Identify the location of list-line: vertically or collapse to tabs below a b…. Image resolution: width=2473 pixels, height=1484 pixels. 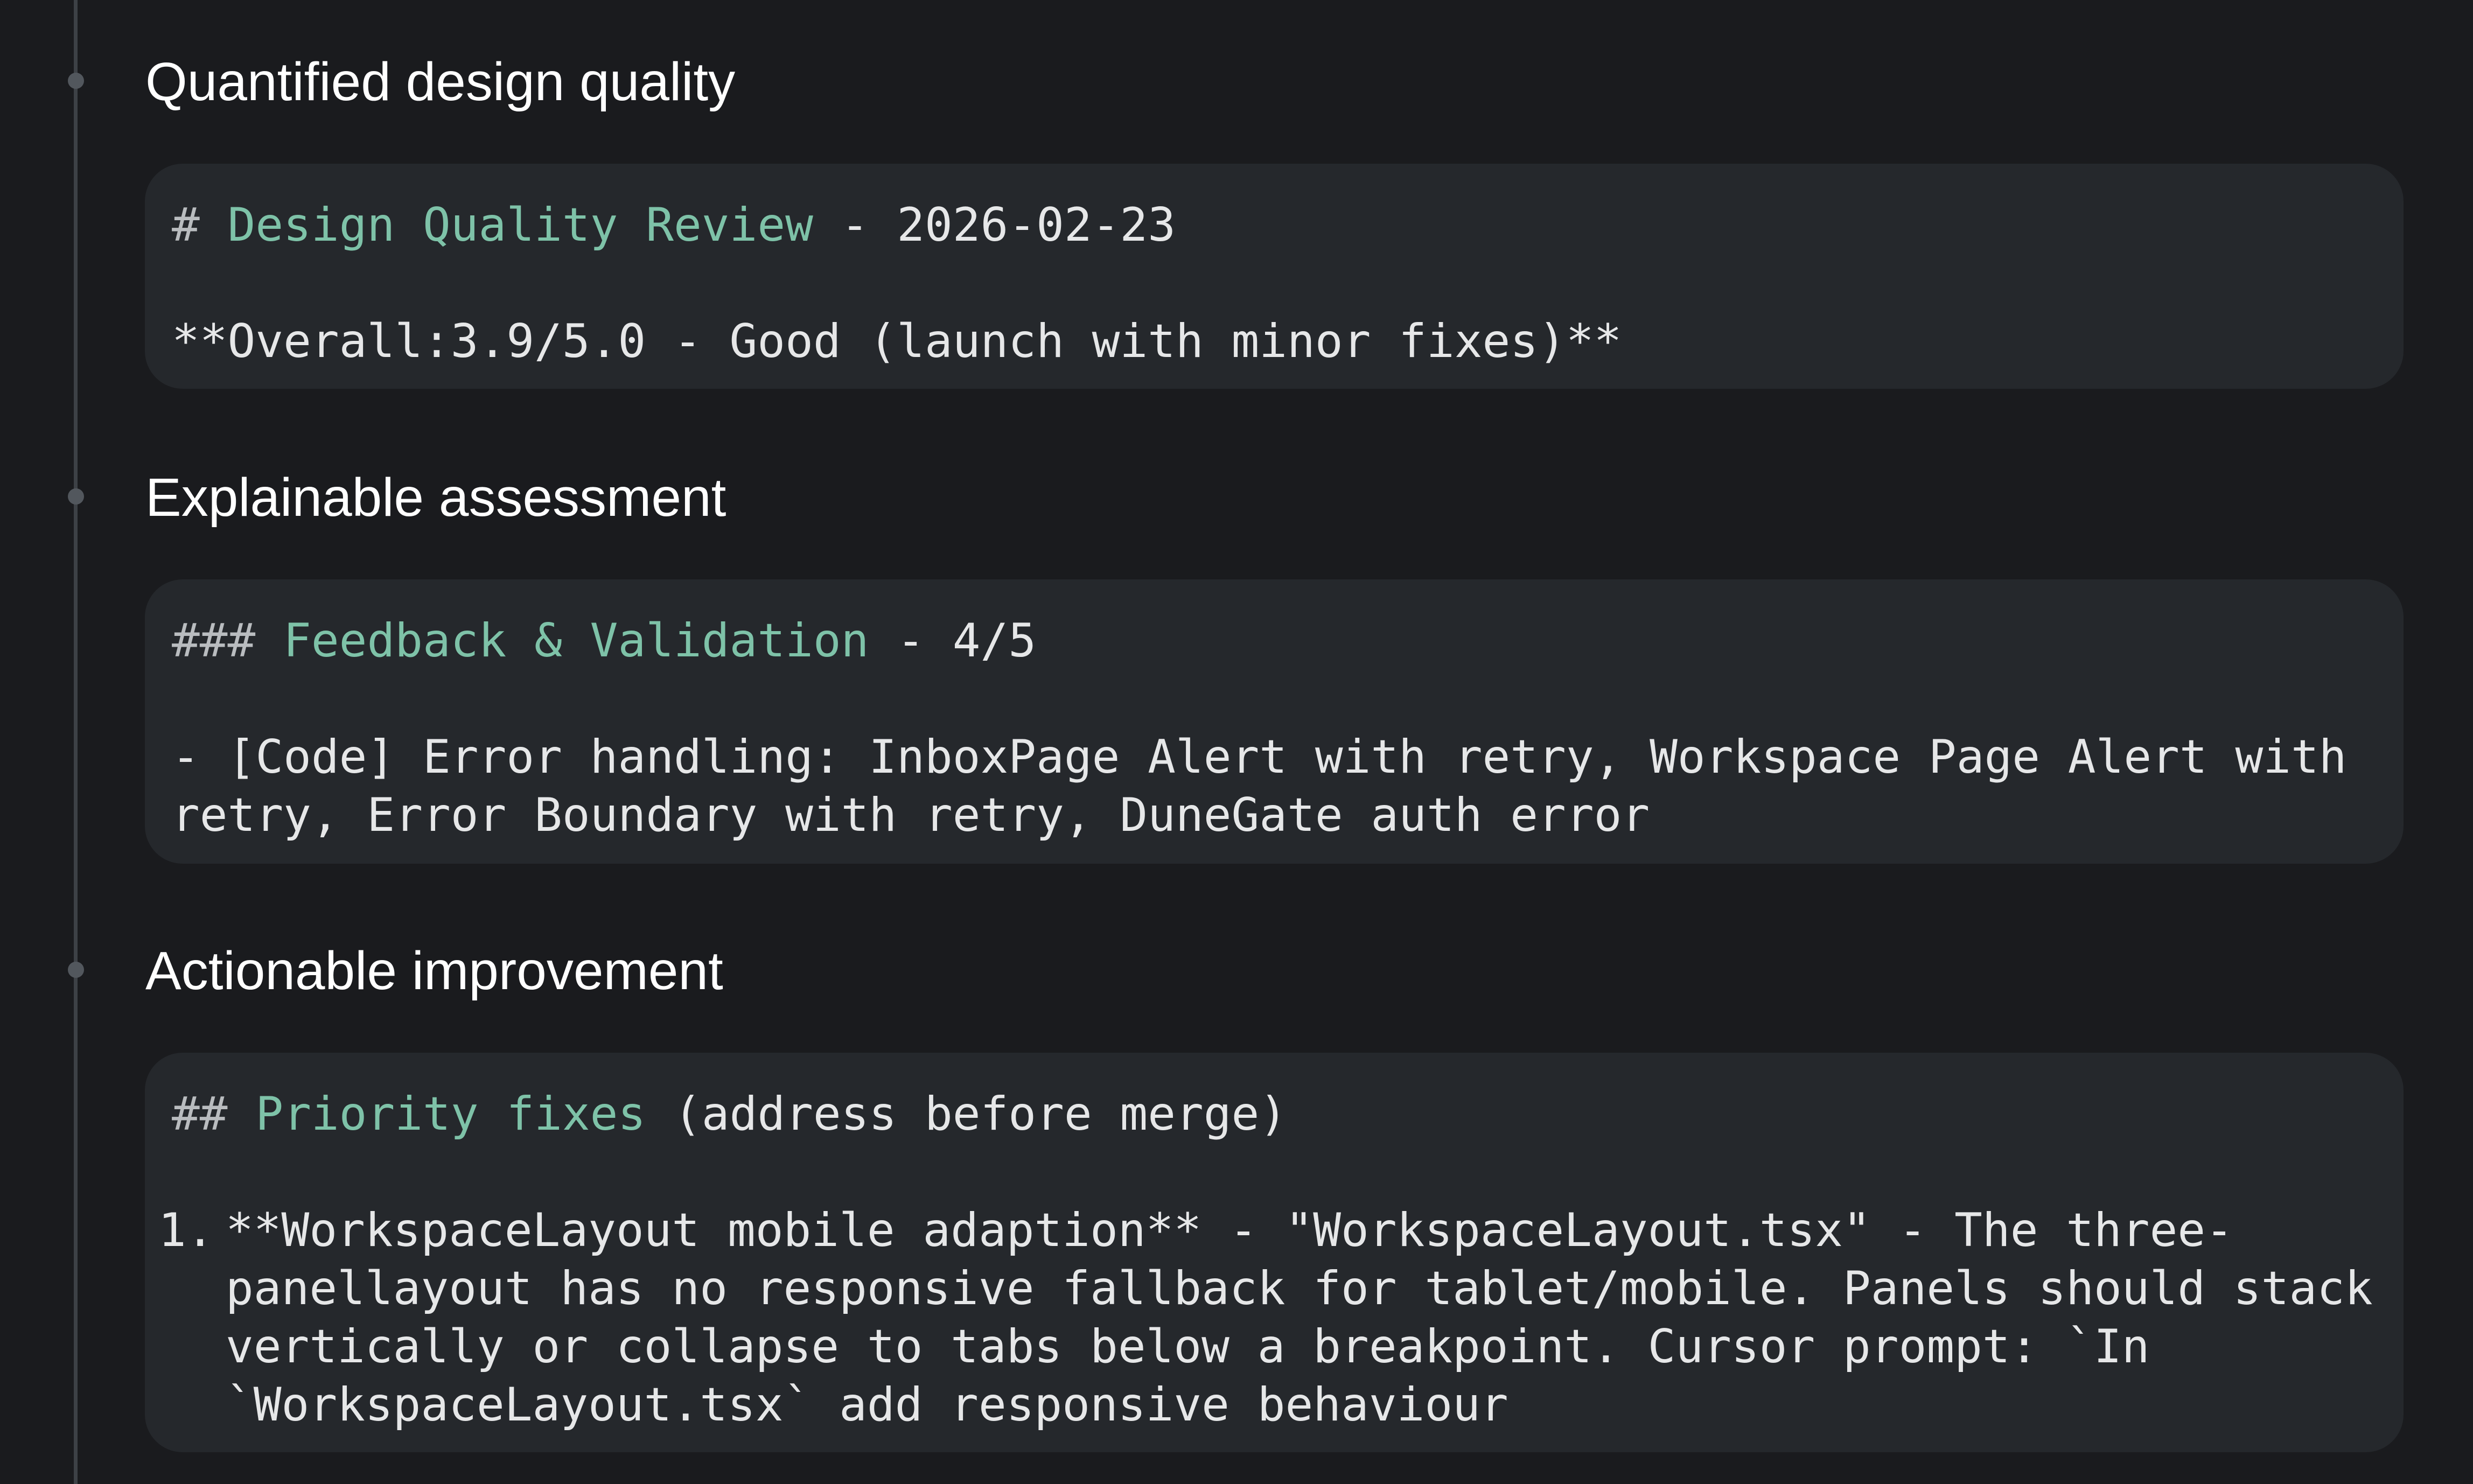
(1188, 1347).